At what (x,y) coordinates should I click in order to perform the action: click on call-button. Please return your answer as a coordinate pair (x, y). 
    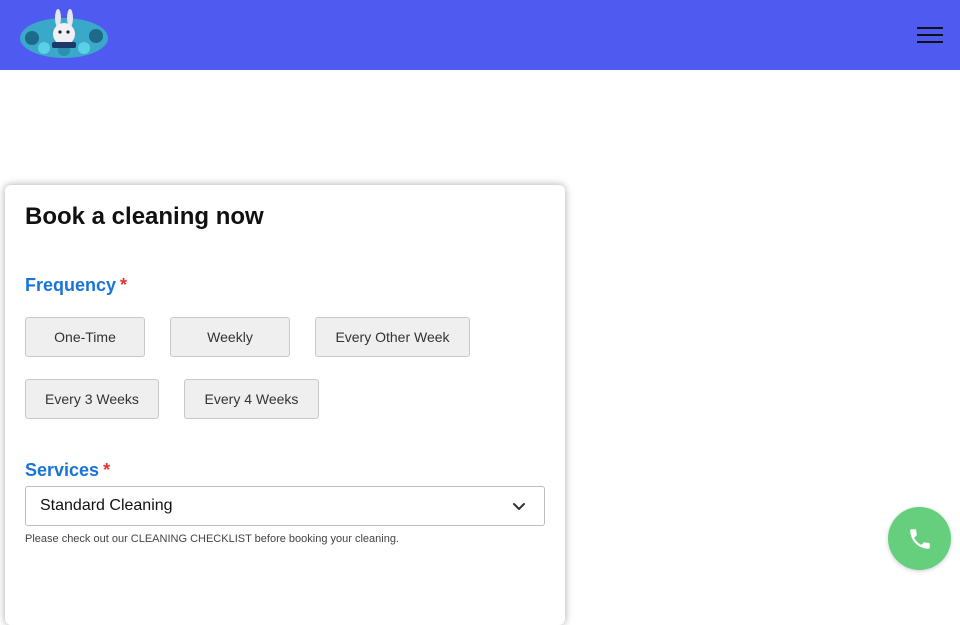
    Looking at the image, I should click on (919, 538).